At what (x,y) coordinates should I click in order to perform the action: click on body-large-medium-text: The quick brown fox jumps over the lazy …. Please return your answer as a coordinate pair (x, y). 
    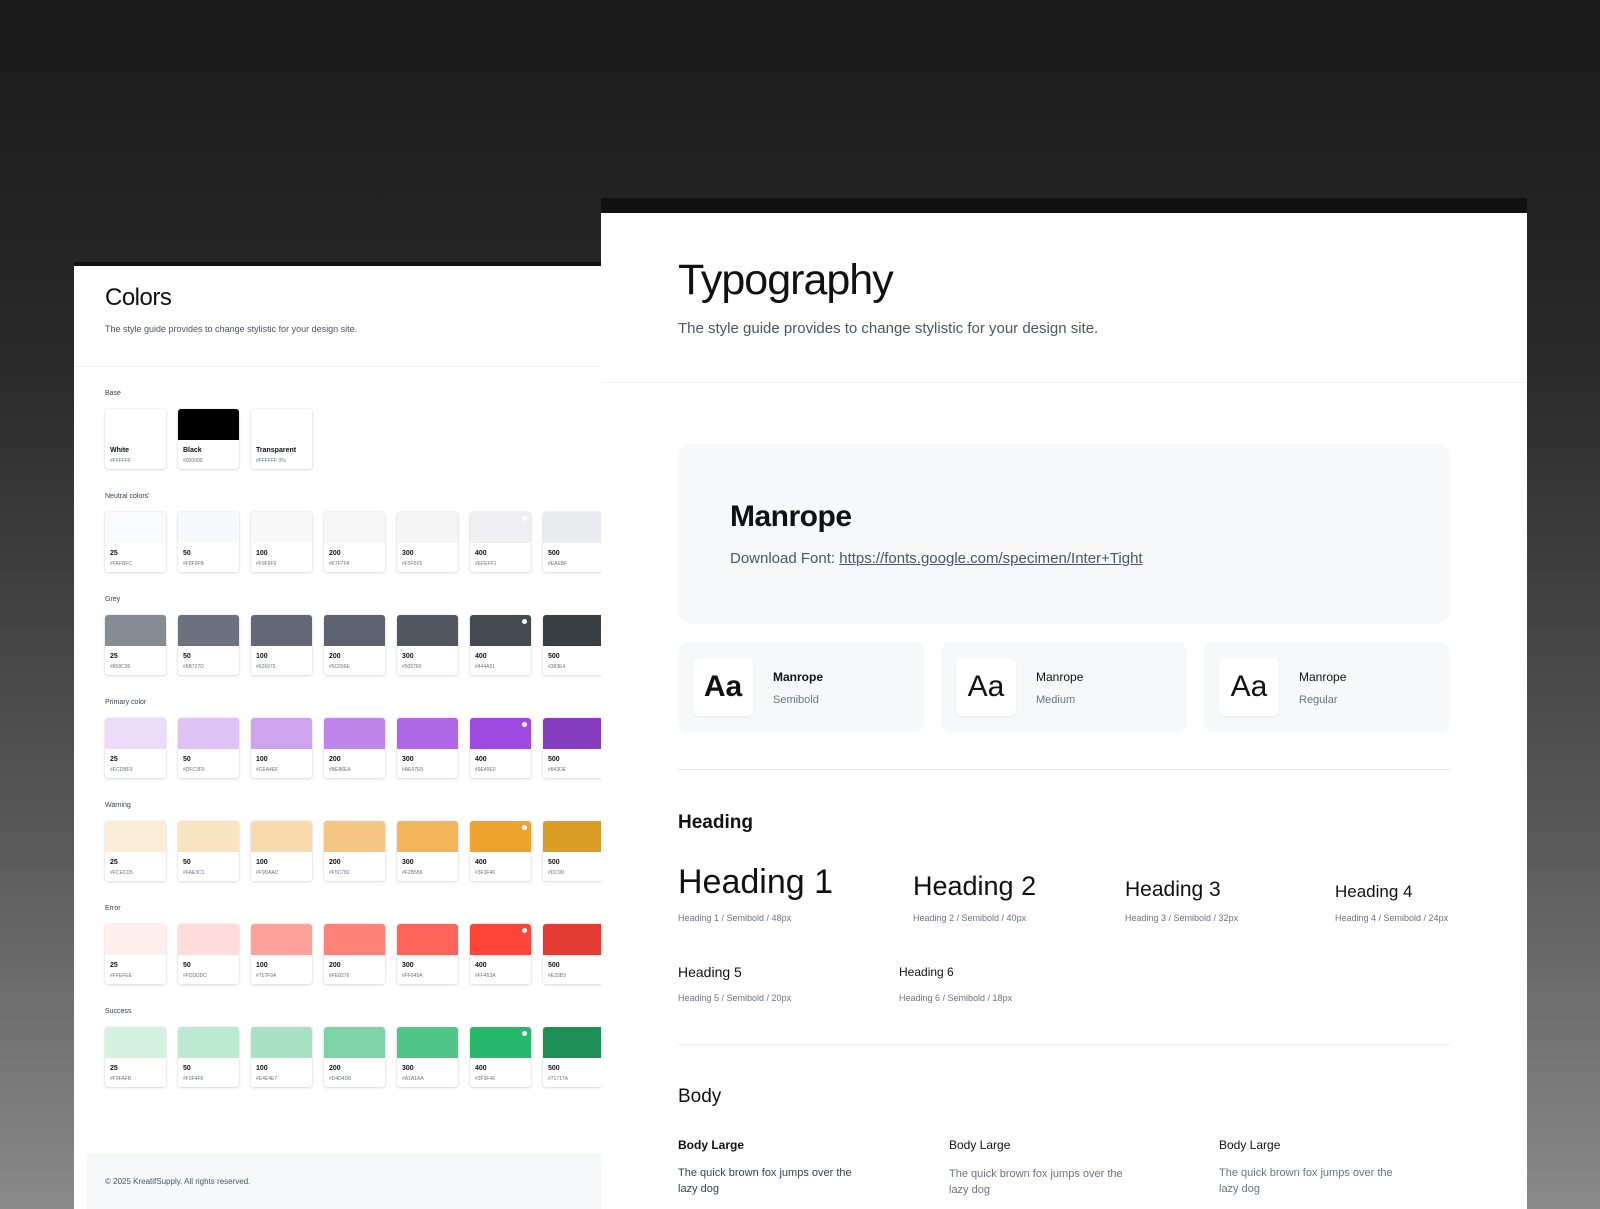
    Looking at the image, I should click on (1036, 1182).